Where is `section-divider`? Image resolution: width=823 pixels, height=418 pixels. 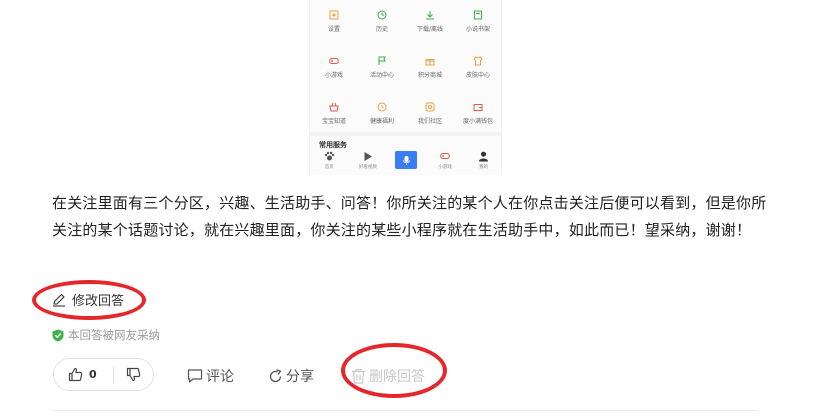 section-divider is located at coordinates (405, 134).